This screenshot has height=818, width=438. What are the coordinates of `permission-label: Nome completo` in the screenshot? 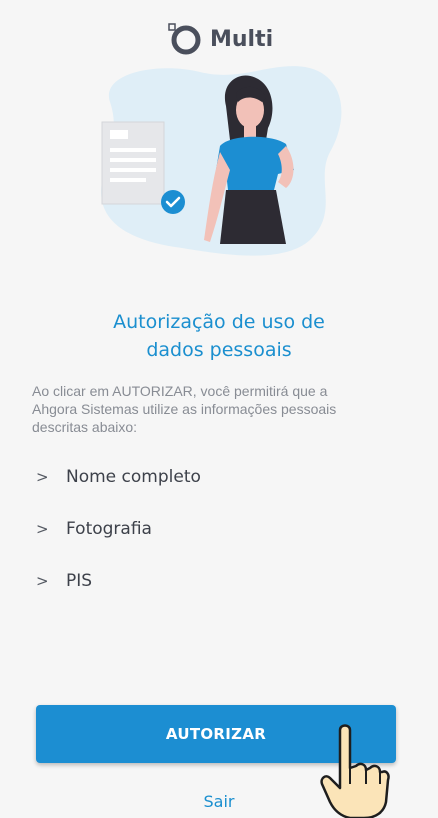 It's located at (133, 477).